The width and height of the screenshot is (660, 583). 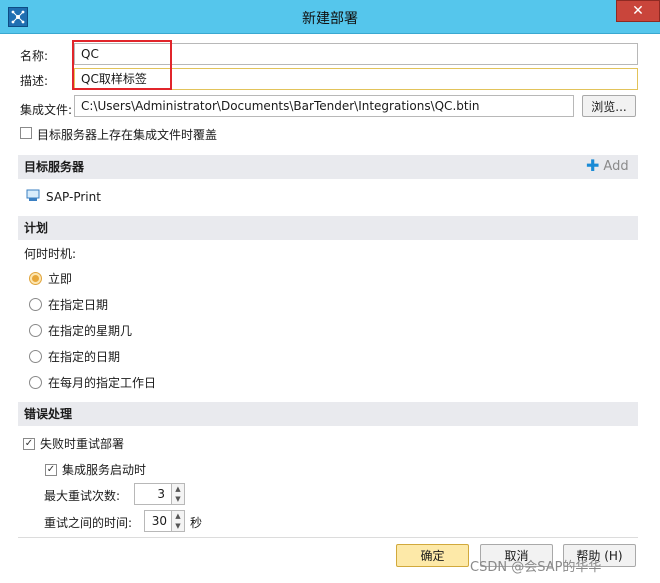 What do you see at coordinates (127, 135) in the screenshot?
I see `overwrite-label: 目标服务器上存在集成文件时覆盖` at bounding box center [127, 135].